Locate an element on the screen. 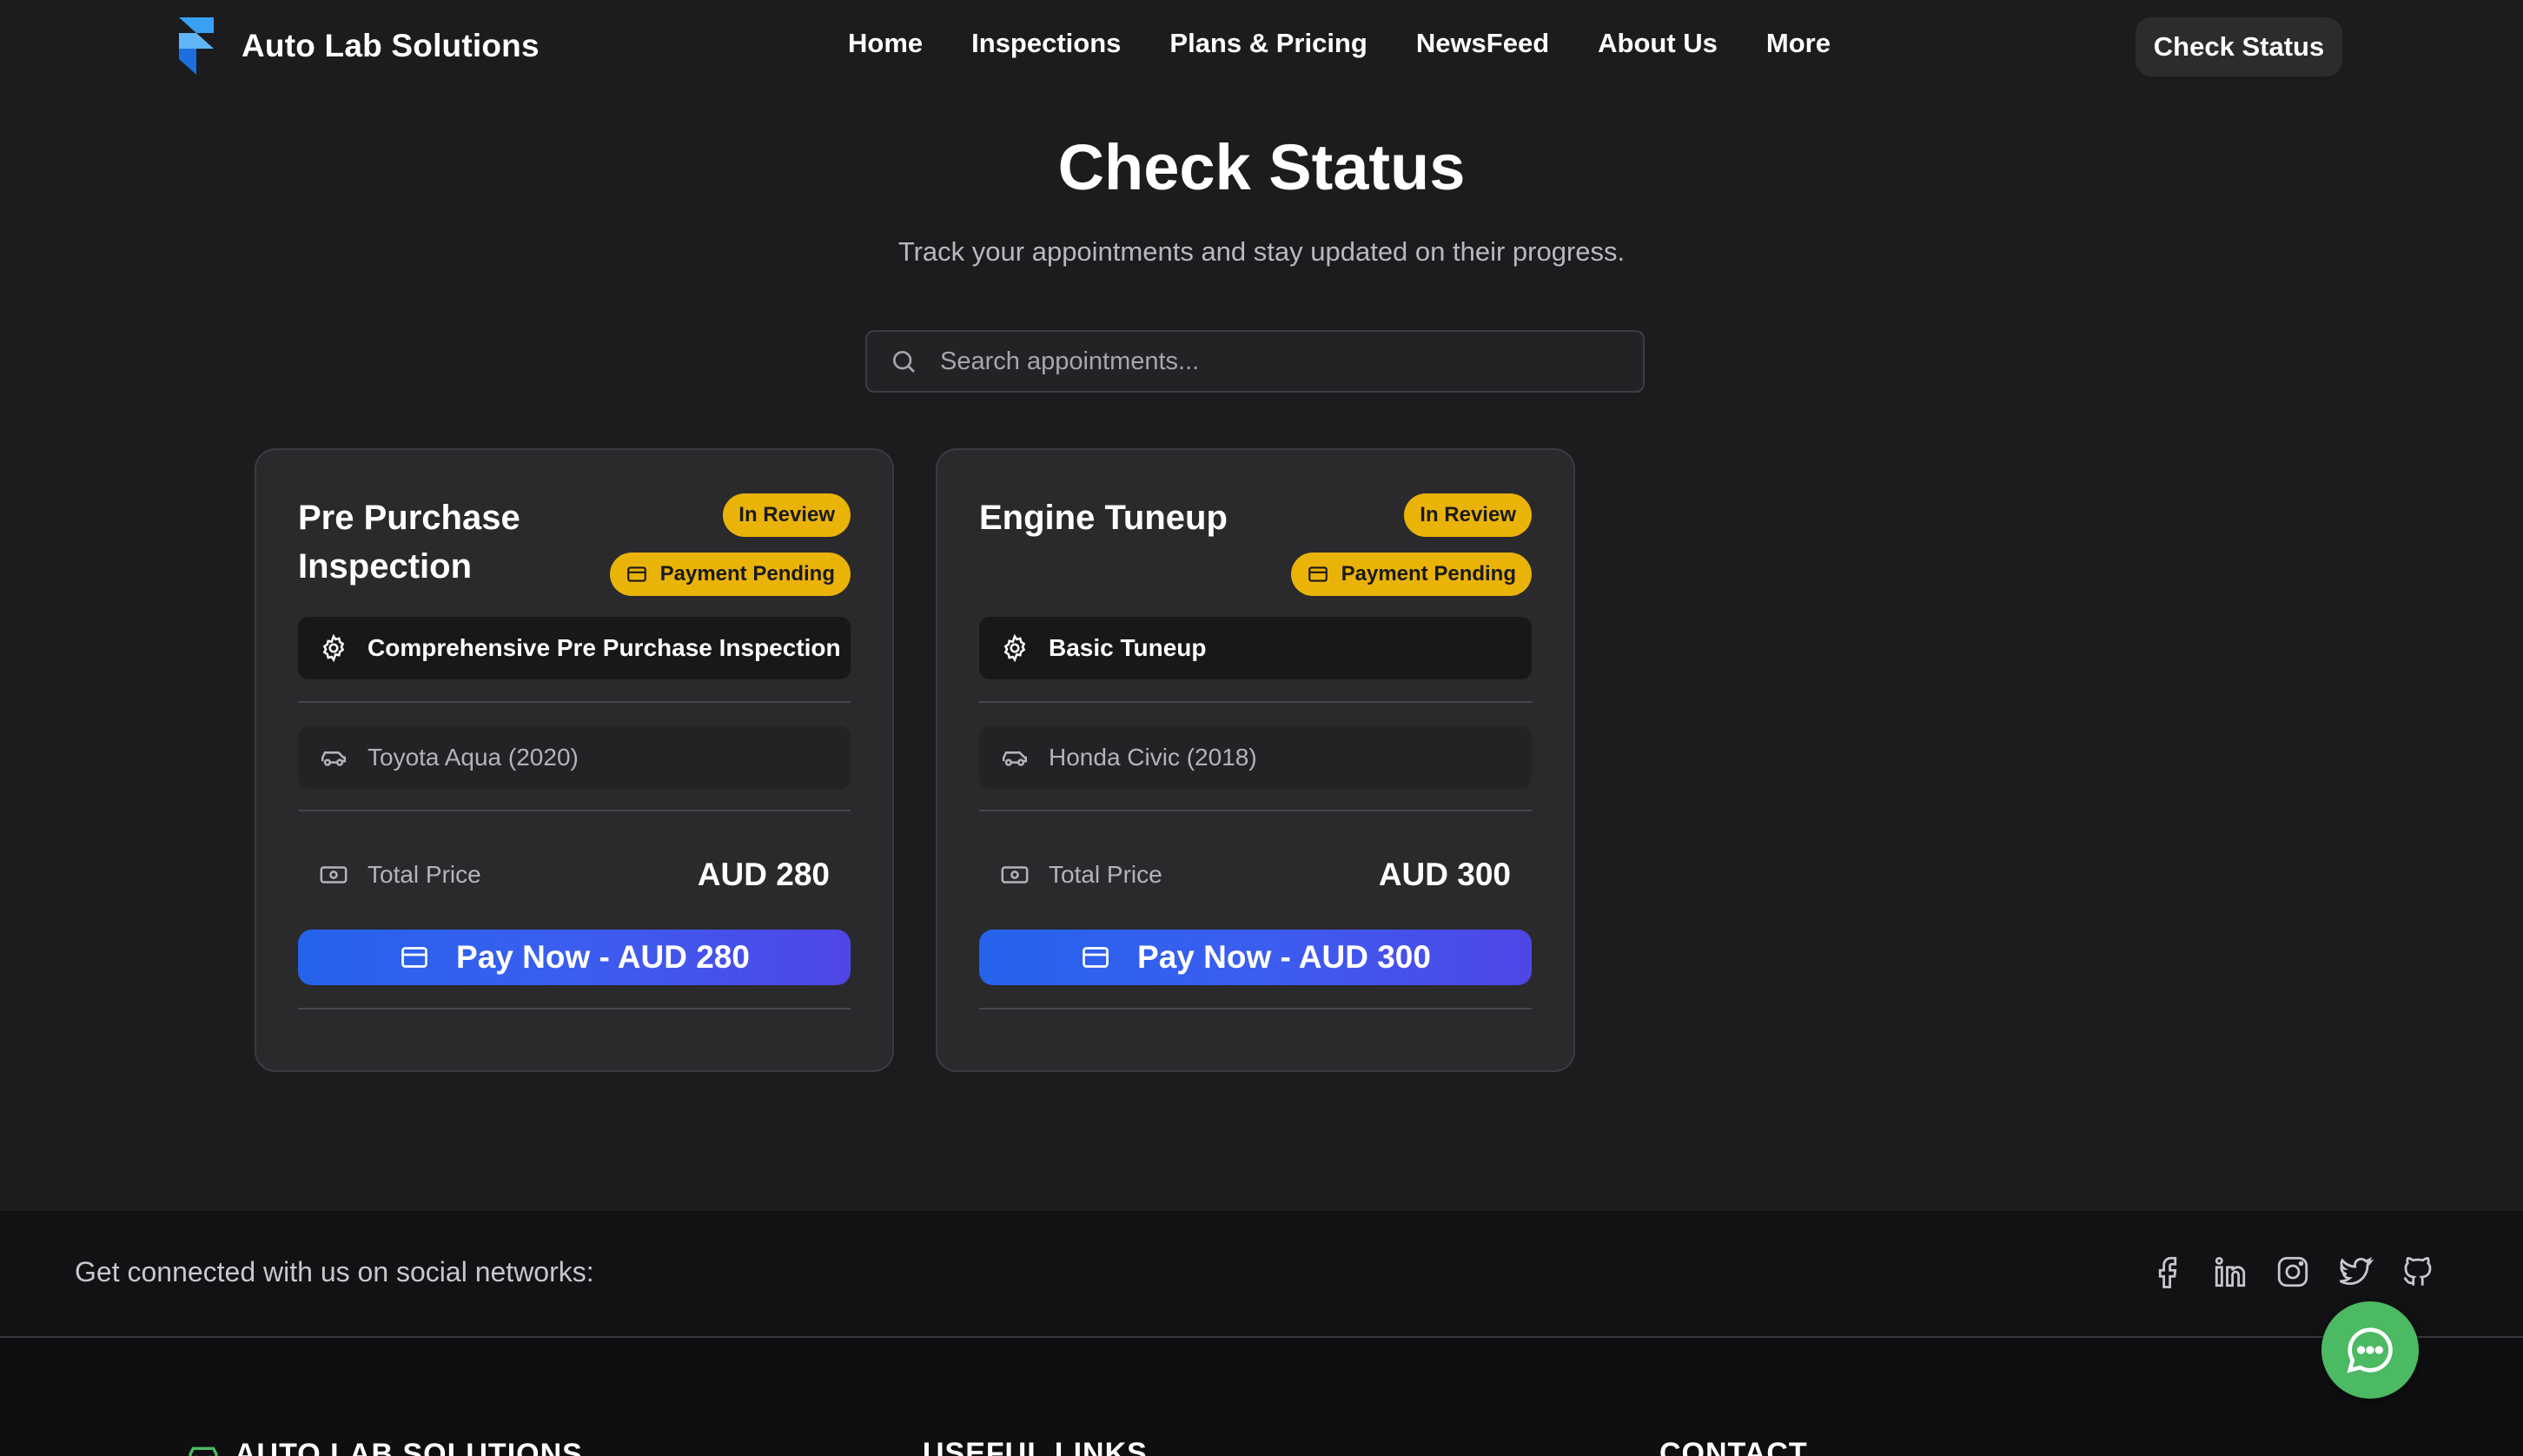  vehicle-row: Honda Civic (2018) is located at coordinates (1255, 757).